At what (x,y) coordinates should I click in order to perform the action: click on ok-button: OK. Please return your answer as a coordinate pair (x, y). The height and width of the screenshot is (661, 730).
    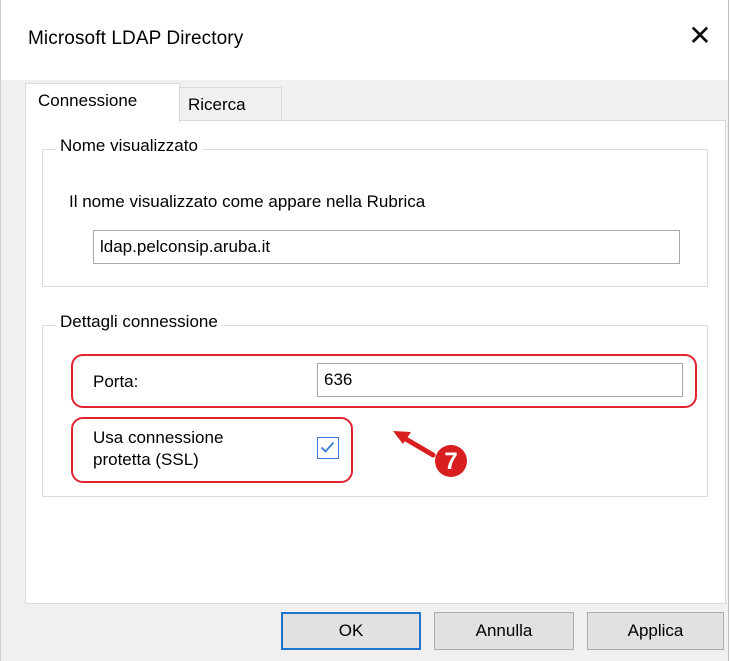
    Looking at the image, I should click on (351, 631).